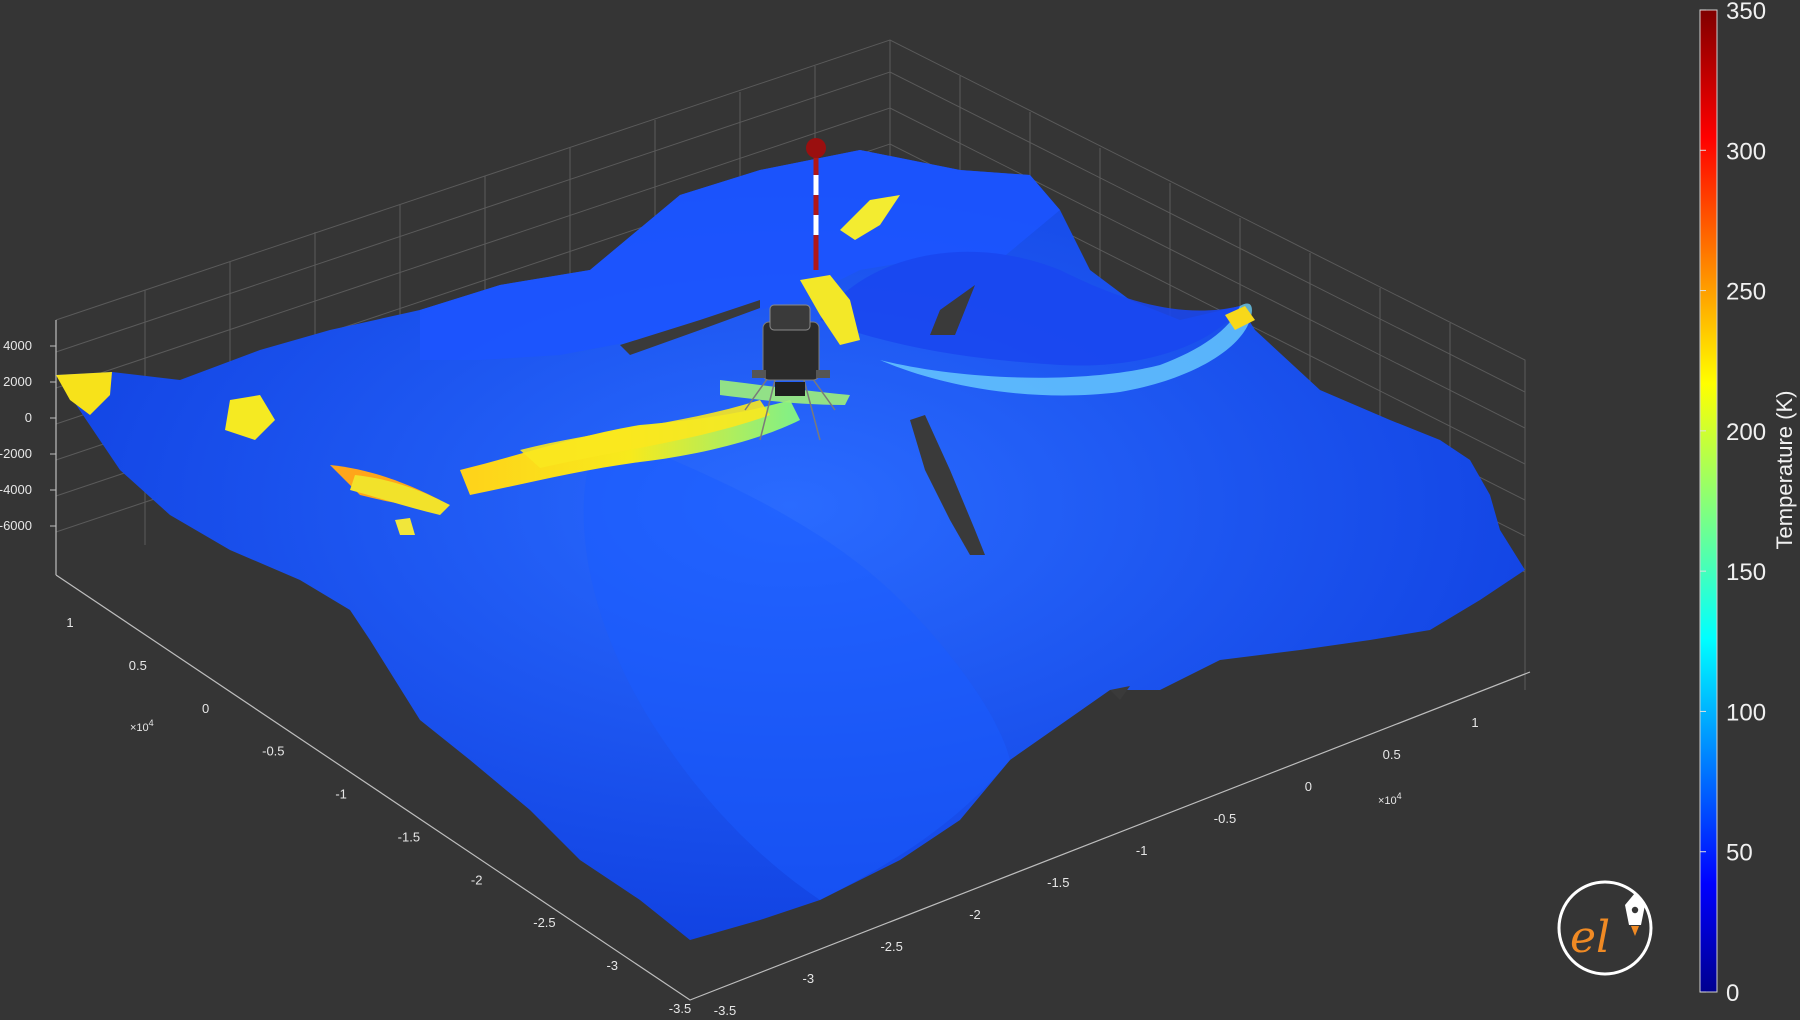 The height and width of the screenshot is (1020, 1800). I want to click on colorbar-tick-label: 0, so click(1732, 993).